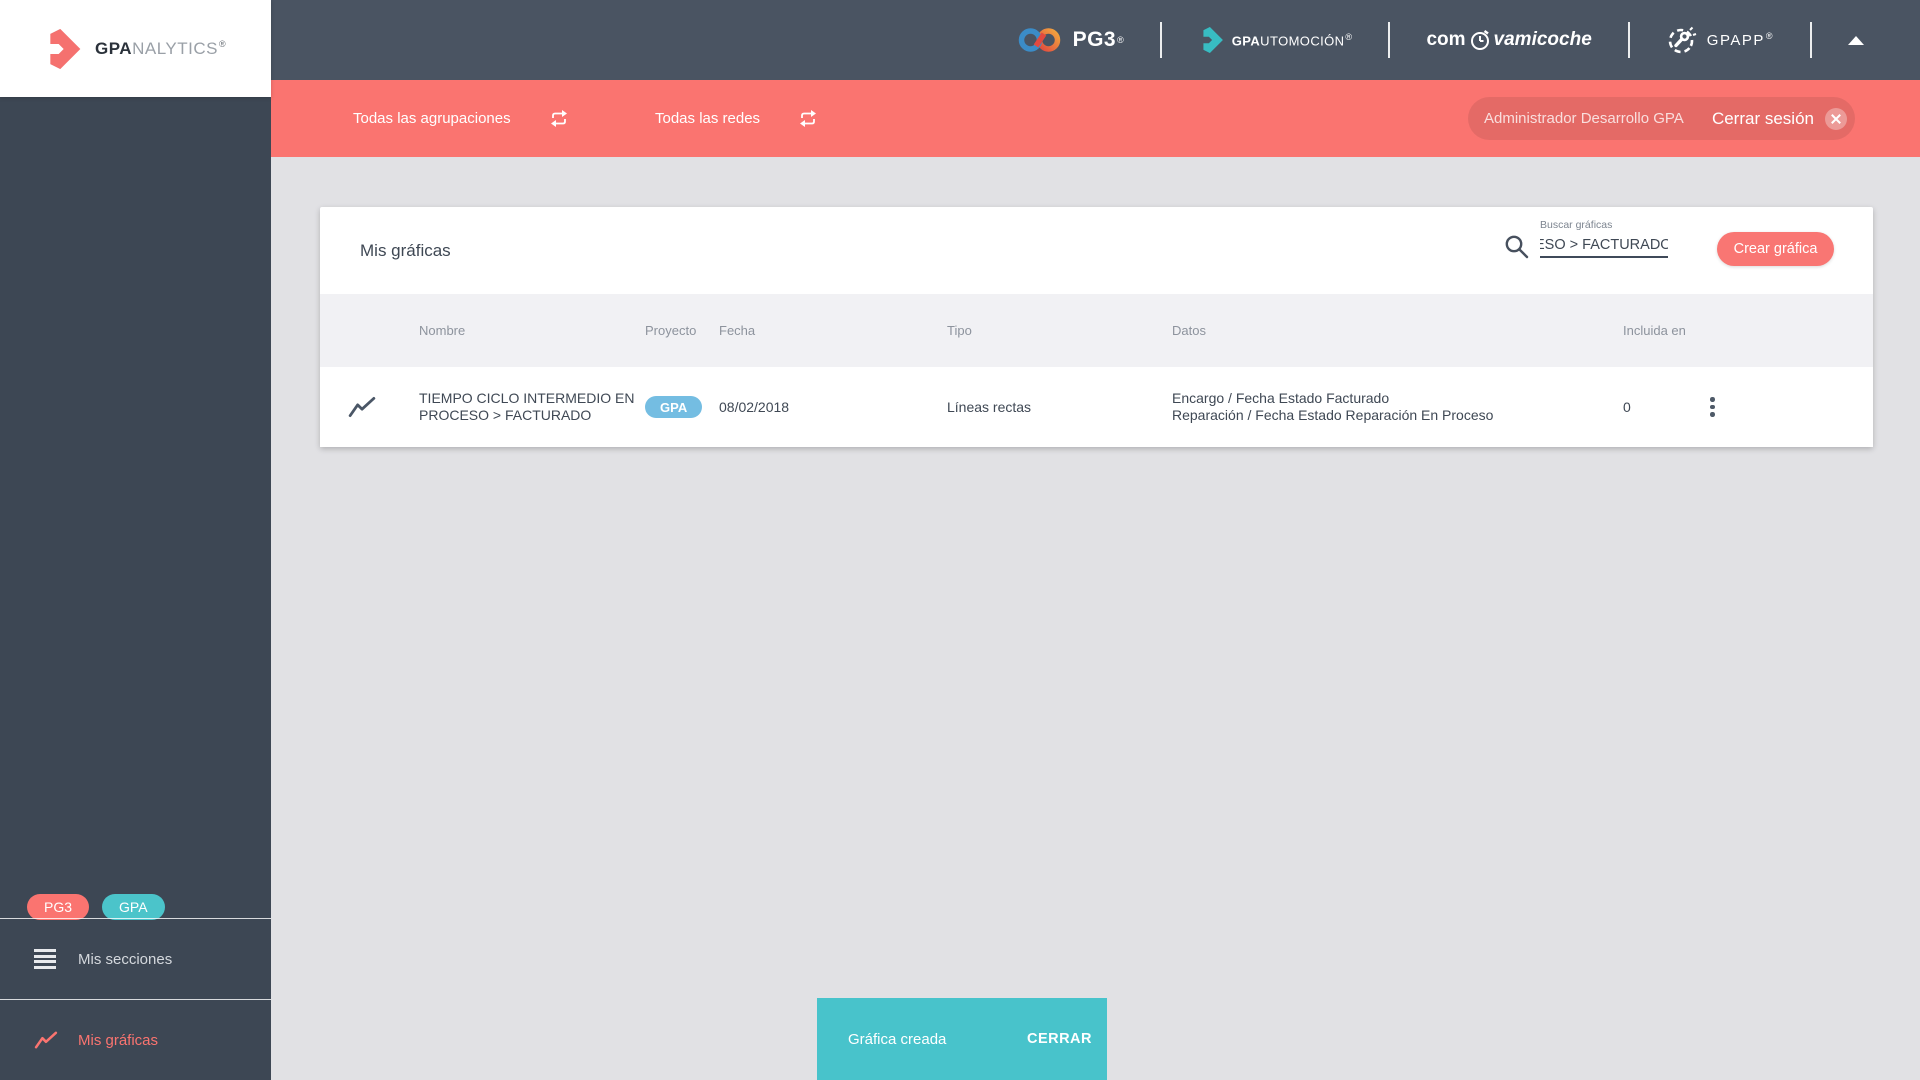  What do you see at coordinates (1775, 249) in the screenshot?
I see `create-chart-button: Crear gráfica` at bounding box center [1775, 249].